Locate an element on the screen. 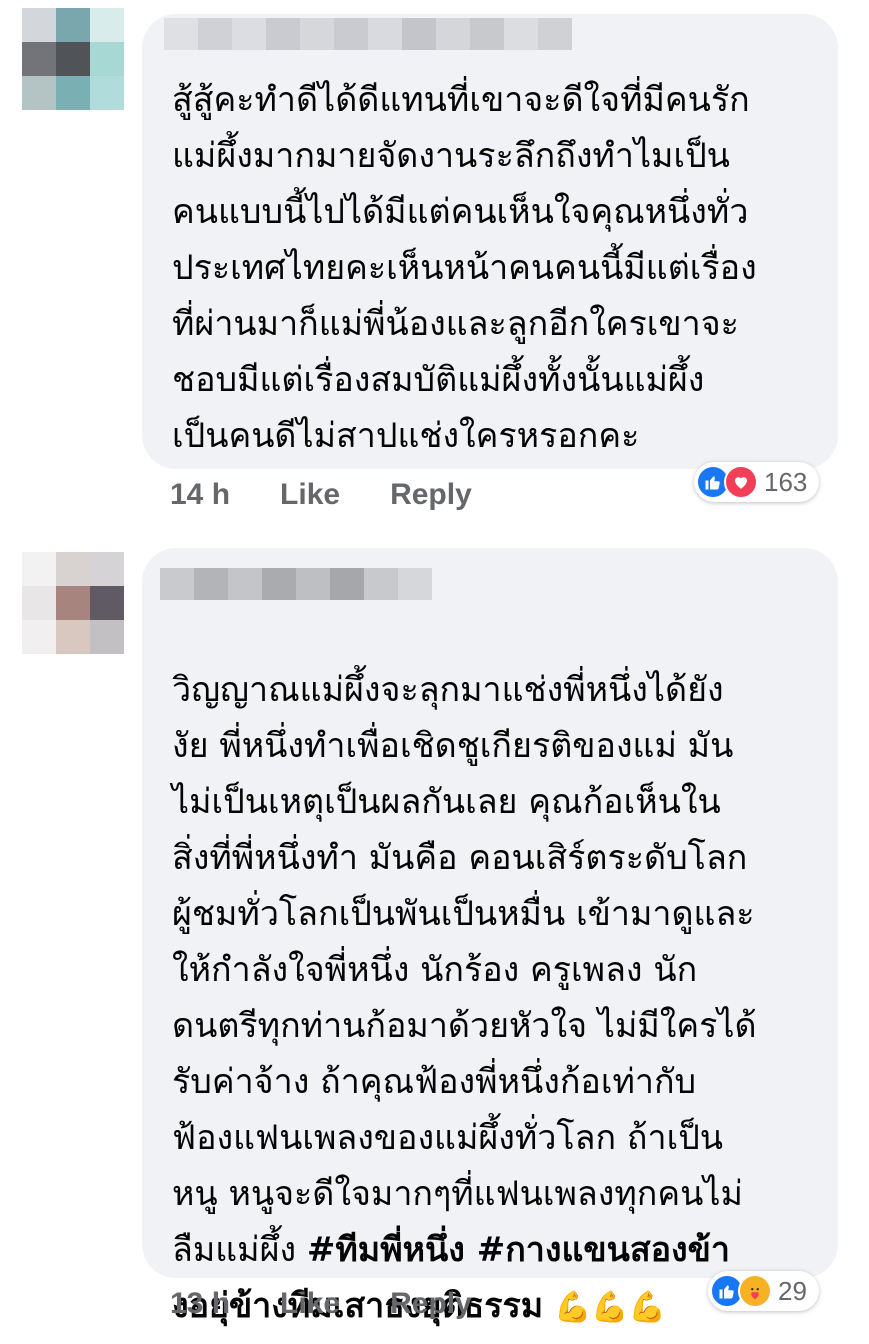  reaction-count: 29 is located at coordinates (792, 1290).